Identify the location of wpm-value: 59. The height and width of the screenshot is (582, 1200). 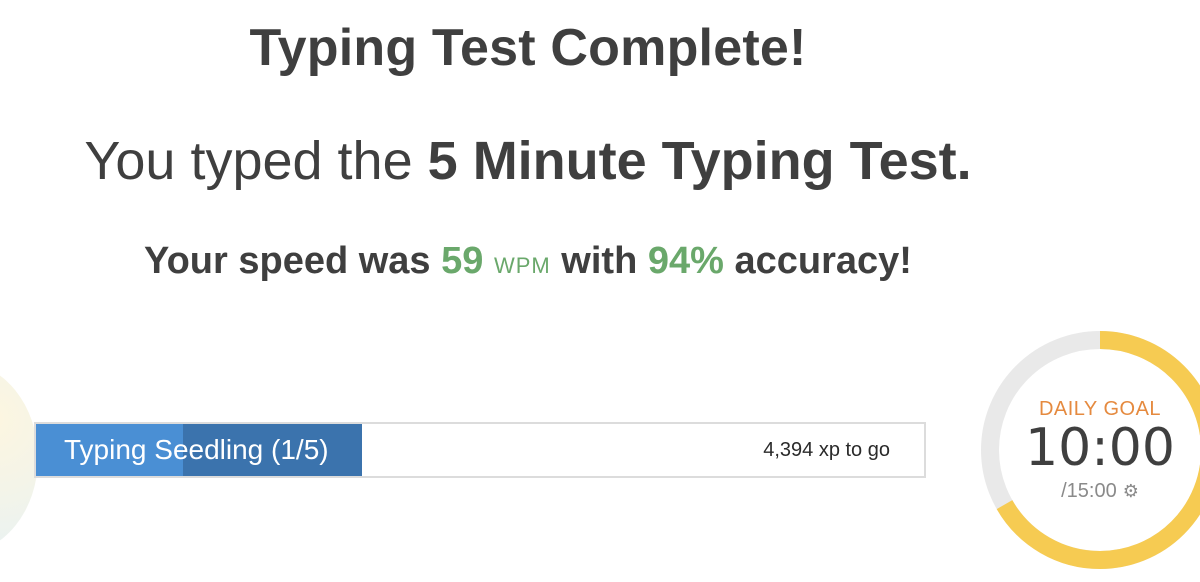
(462, 261).